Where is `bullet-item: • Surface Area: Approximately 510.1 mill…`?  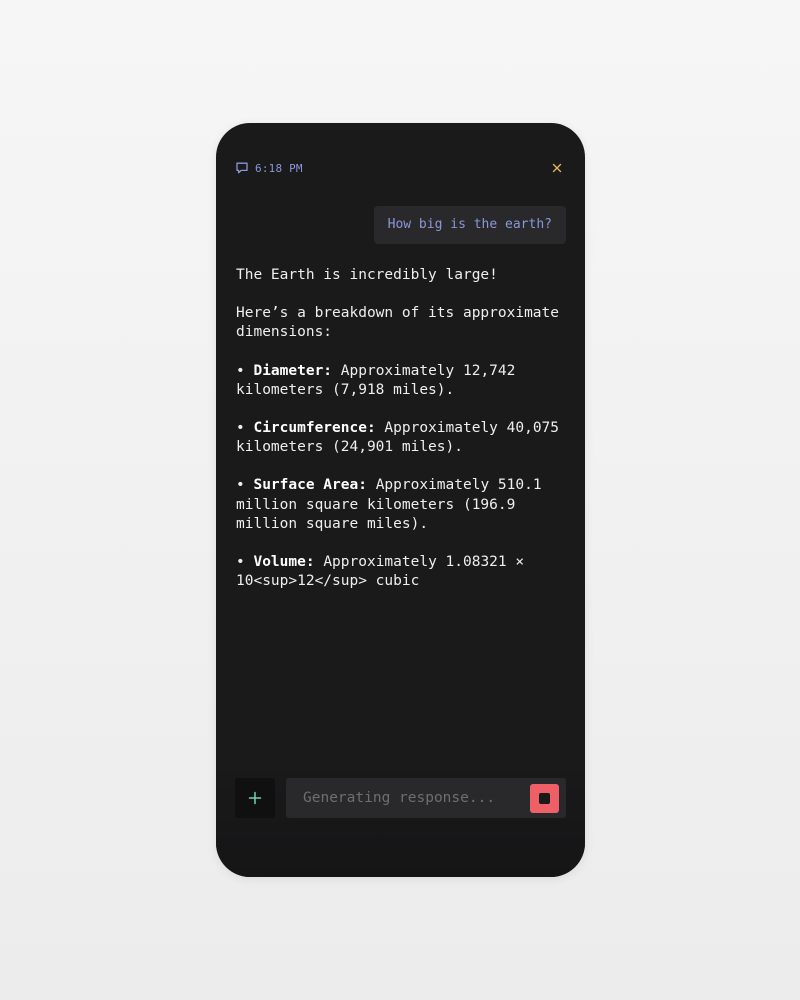 bullet-item: • Surface Area: Approximately 510.1 mill… is located at coordinates (389, 504).